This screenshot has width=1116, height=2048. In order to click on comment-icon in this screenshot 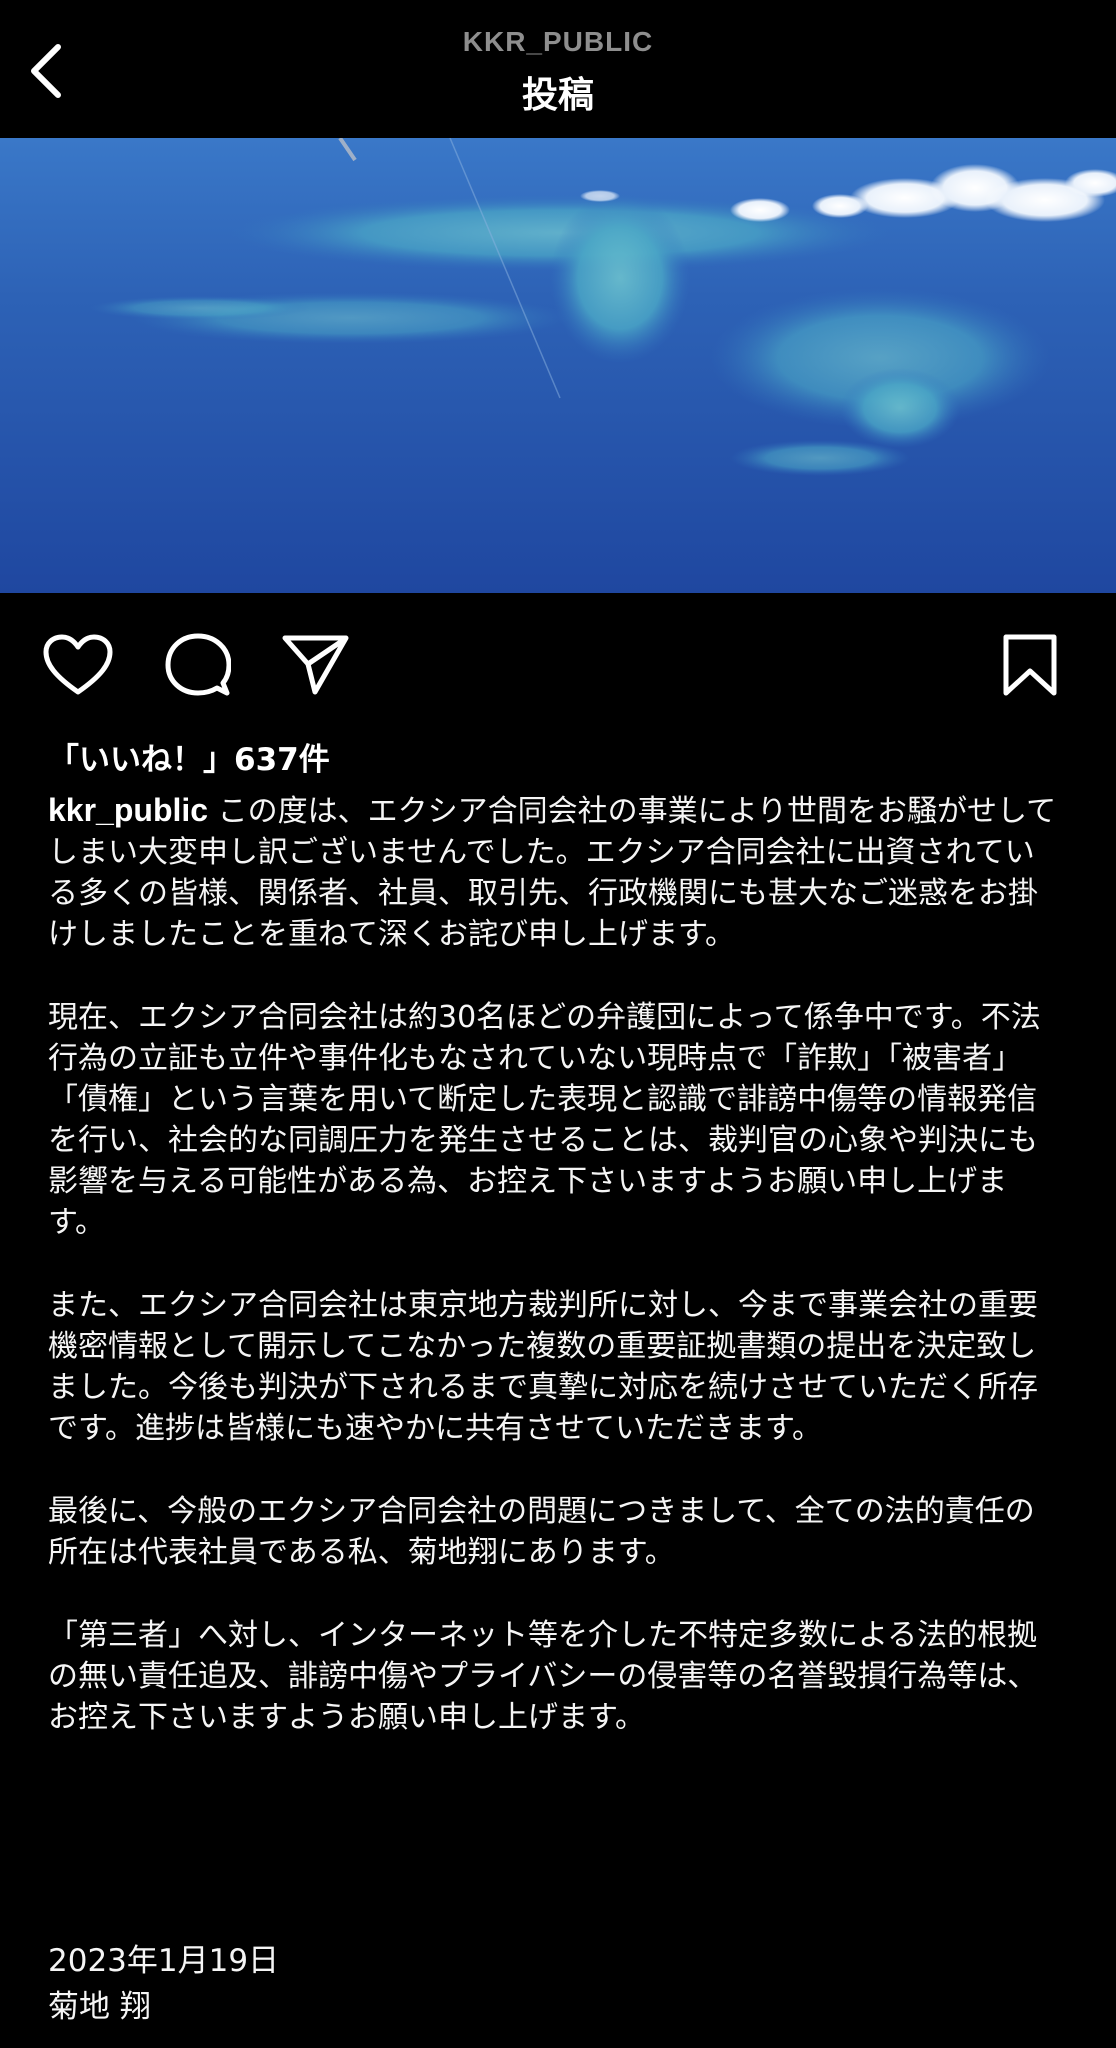, I will do `click(198, 664)`.